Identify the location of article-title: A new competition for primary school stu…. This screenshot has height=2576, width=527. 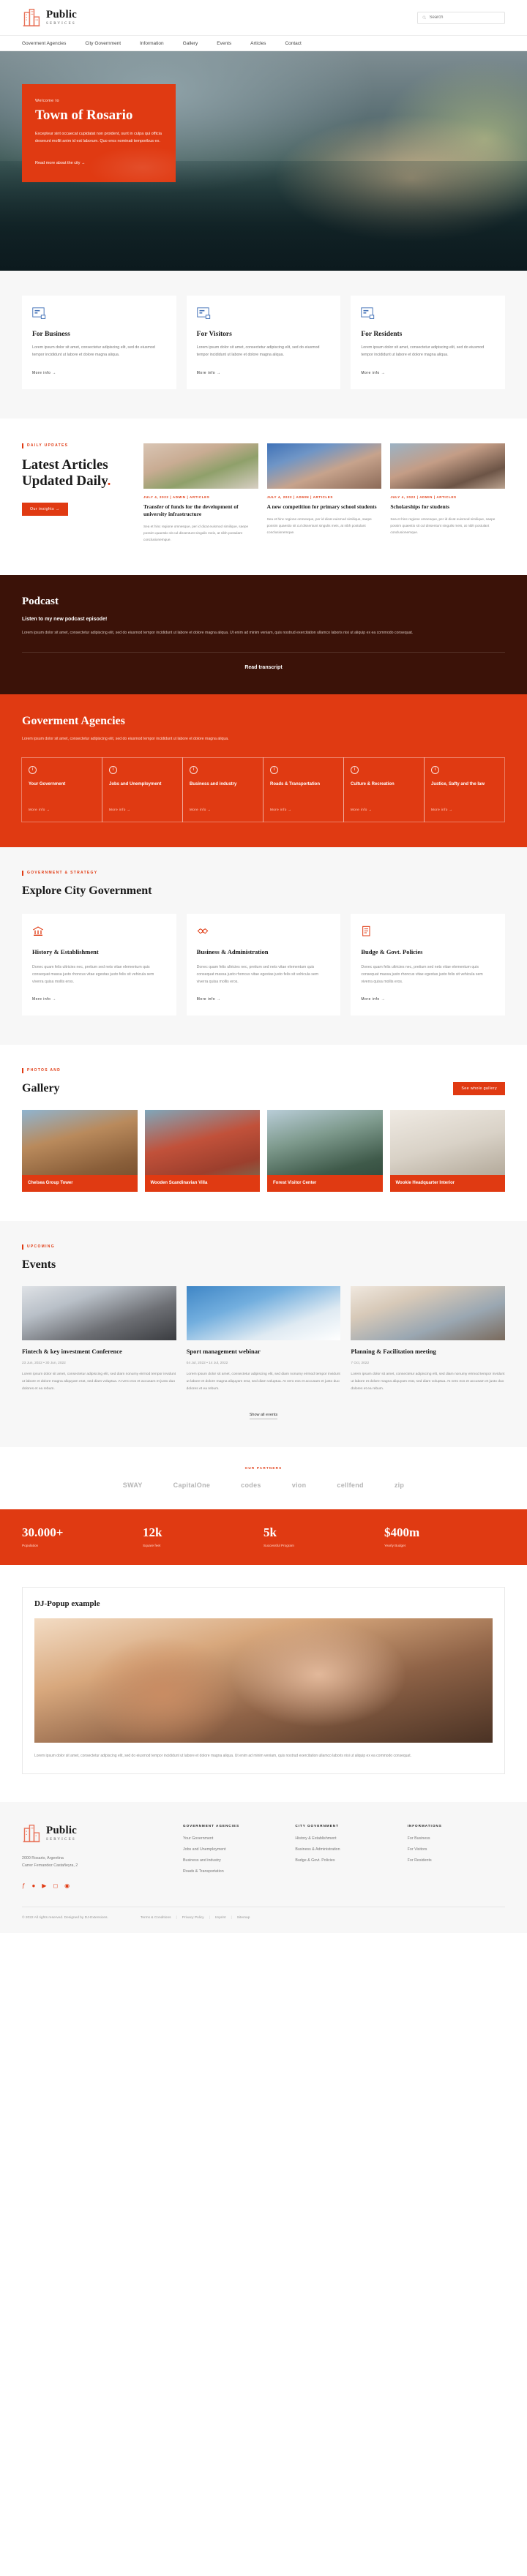
(321, 506).